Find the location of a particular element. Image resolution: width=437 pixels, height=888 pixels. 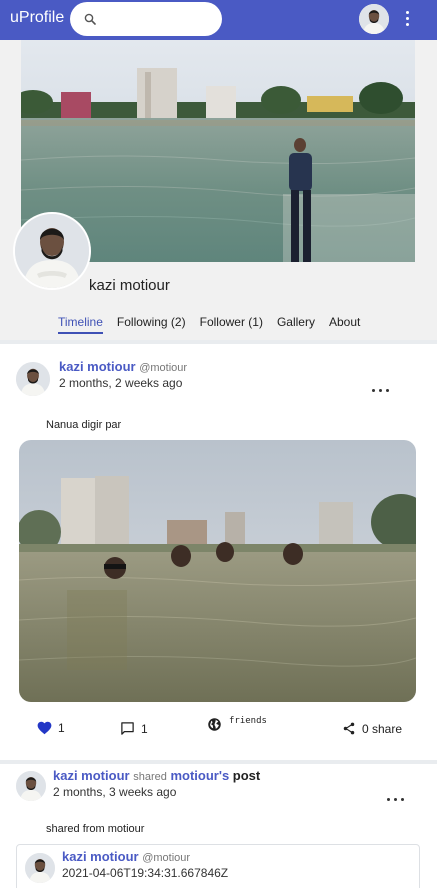

comment-button: 1 is located at coordinates (134, 728).